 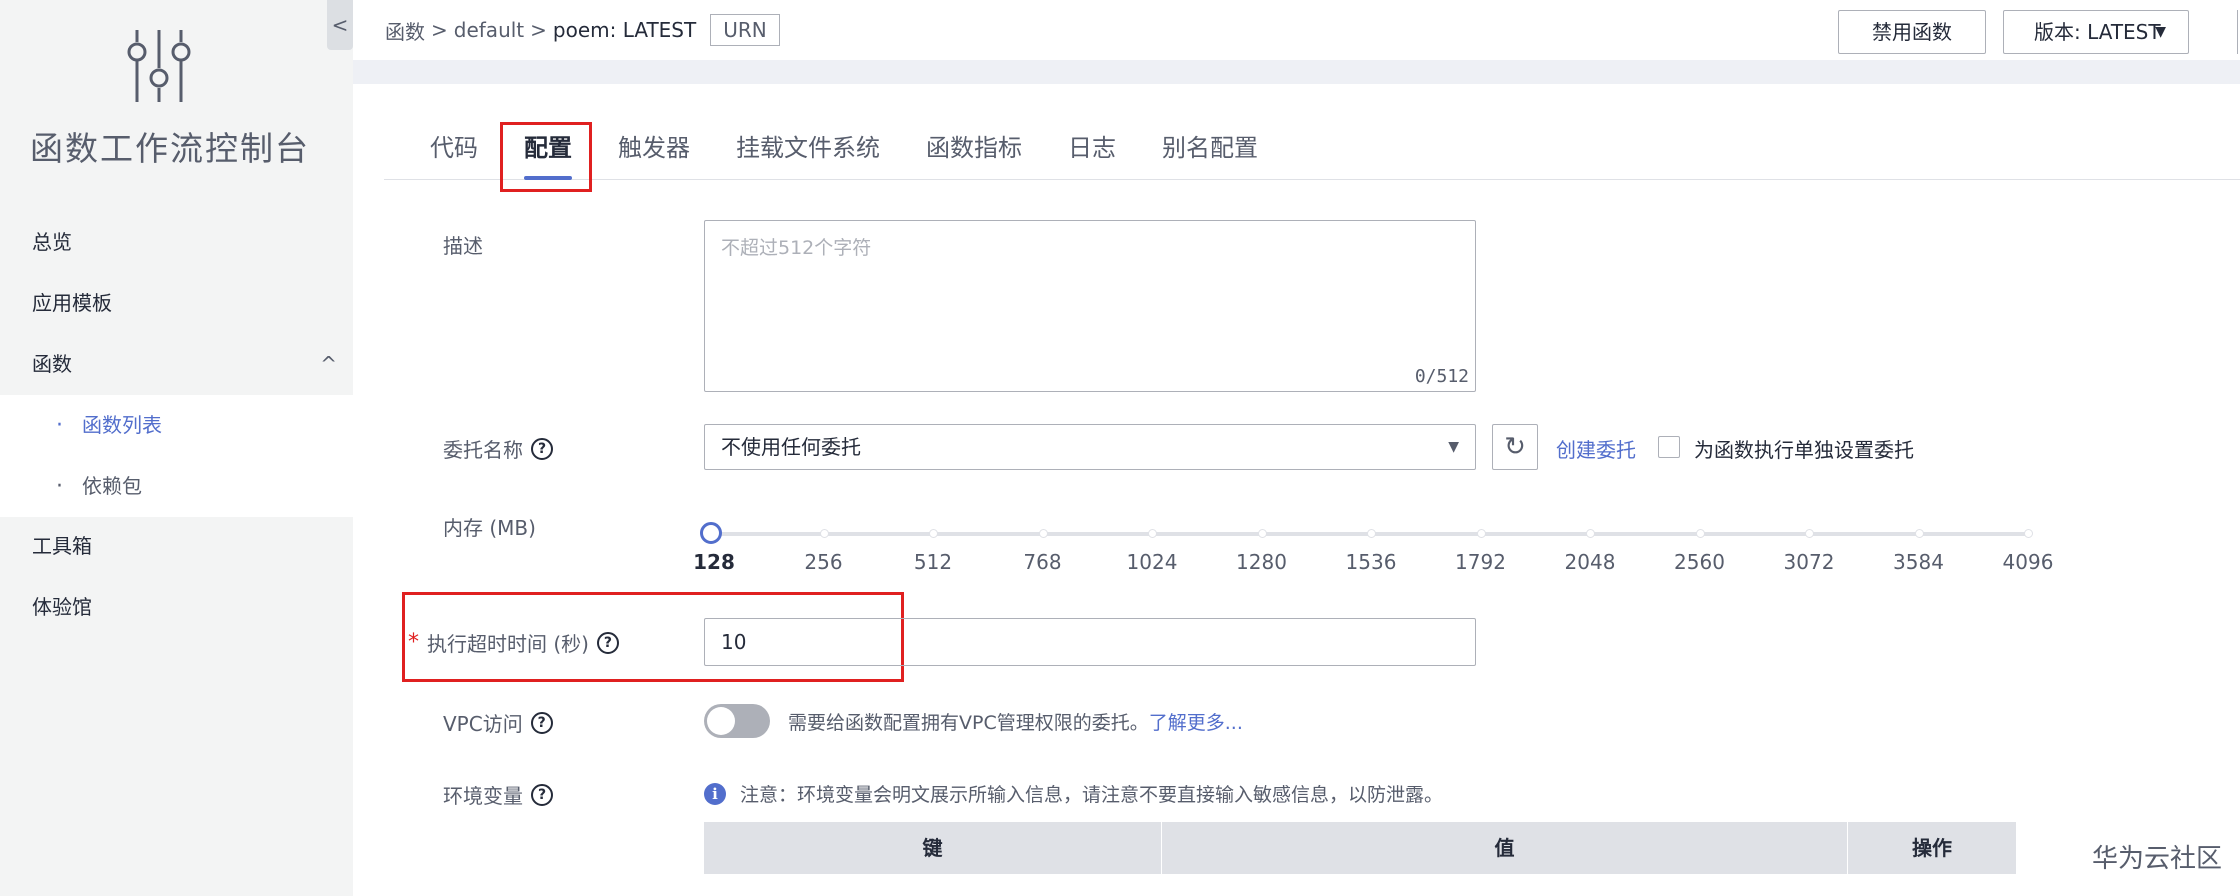 What do you see at coordinates (1918, 562) in the screenshot?
I see `memory-option-label: 3584` at bounding box center [1918, 562].